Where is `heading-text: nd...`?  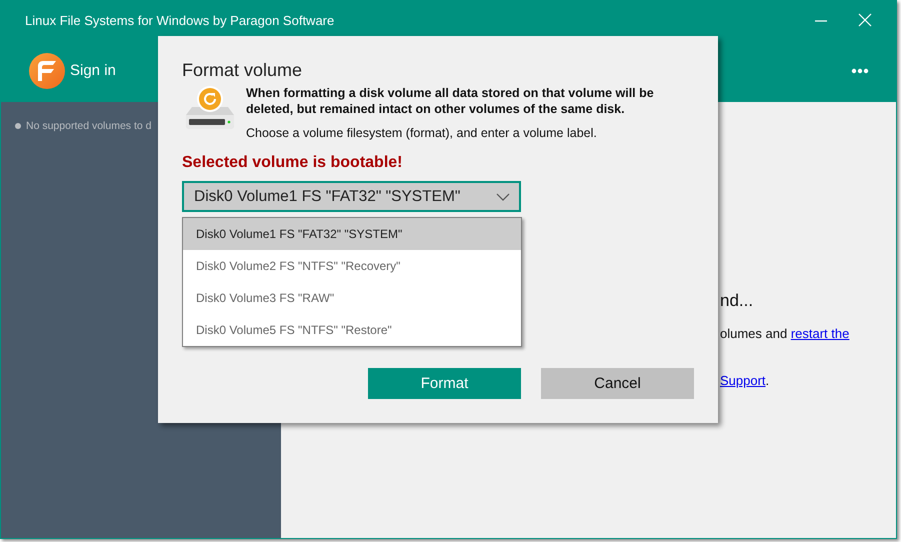
heading-text: nd... is located at coordinates (737, 301).